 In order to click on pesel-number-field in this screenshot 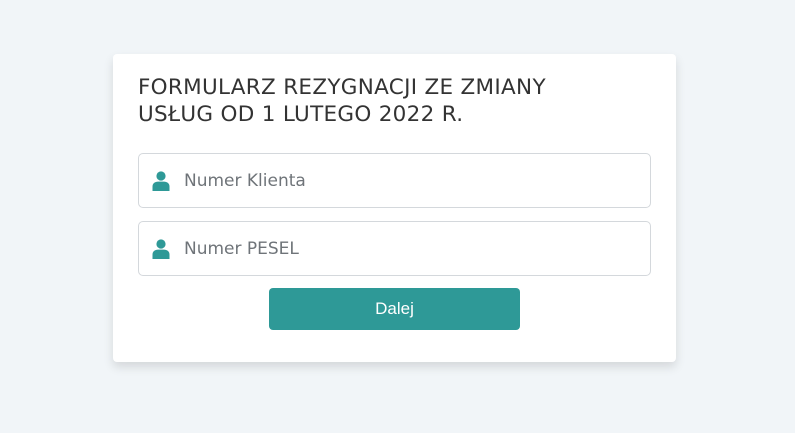, I will do `click(394, 248)`.